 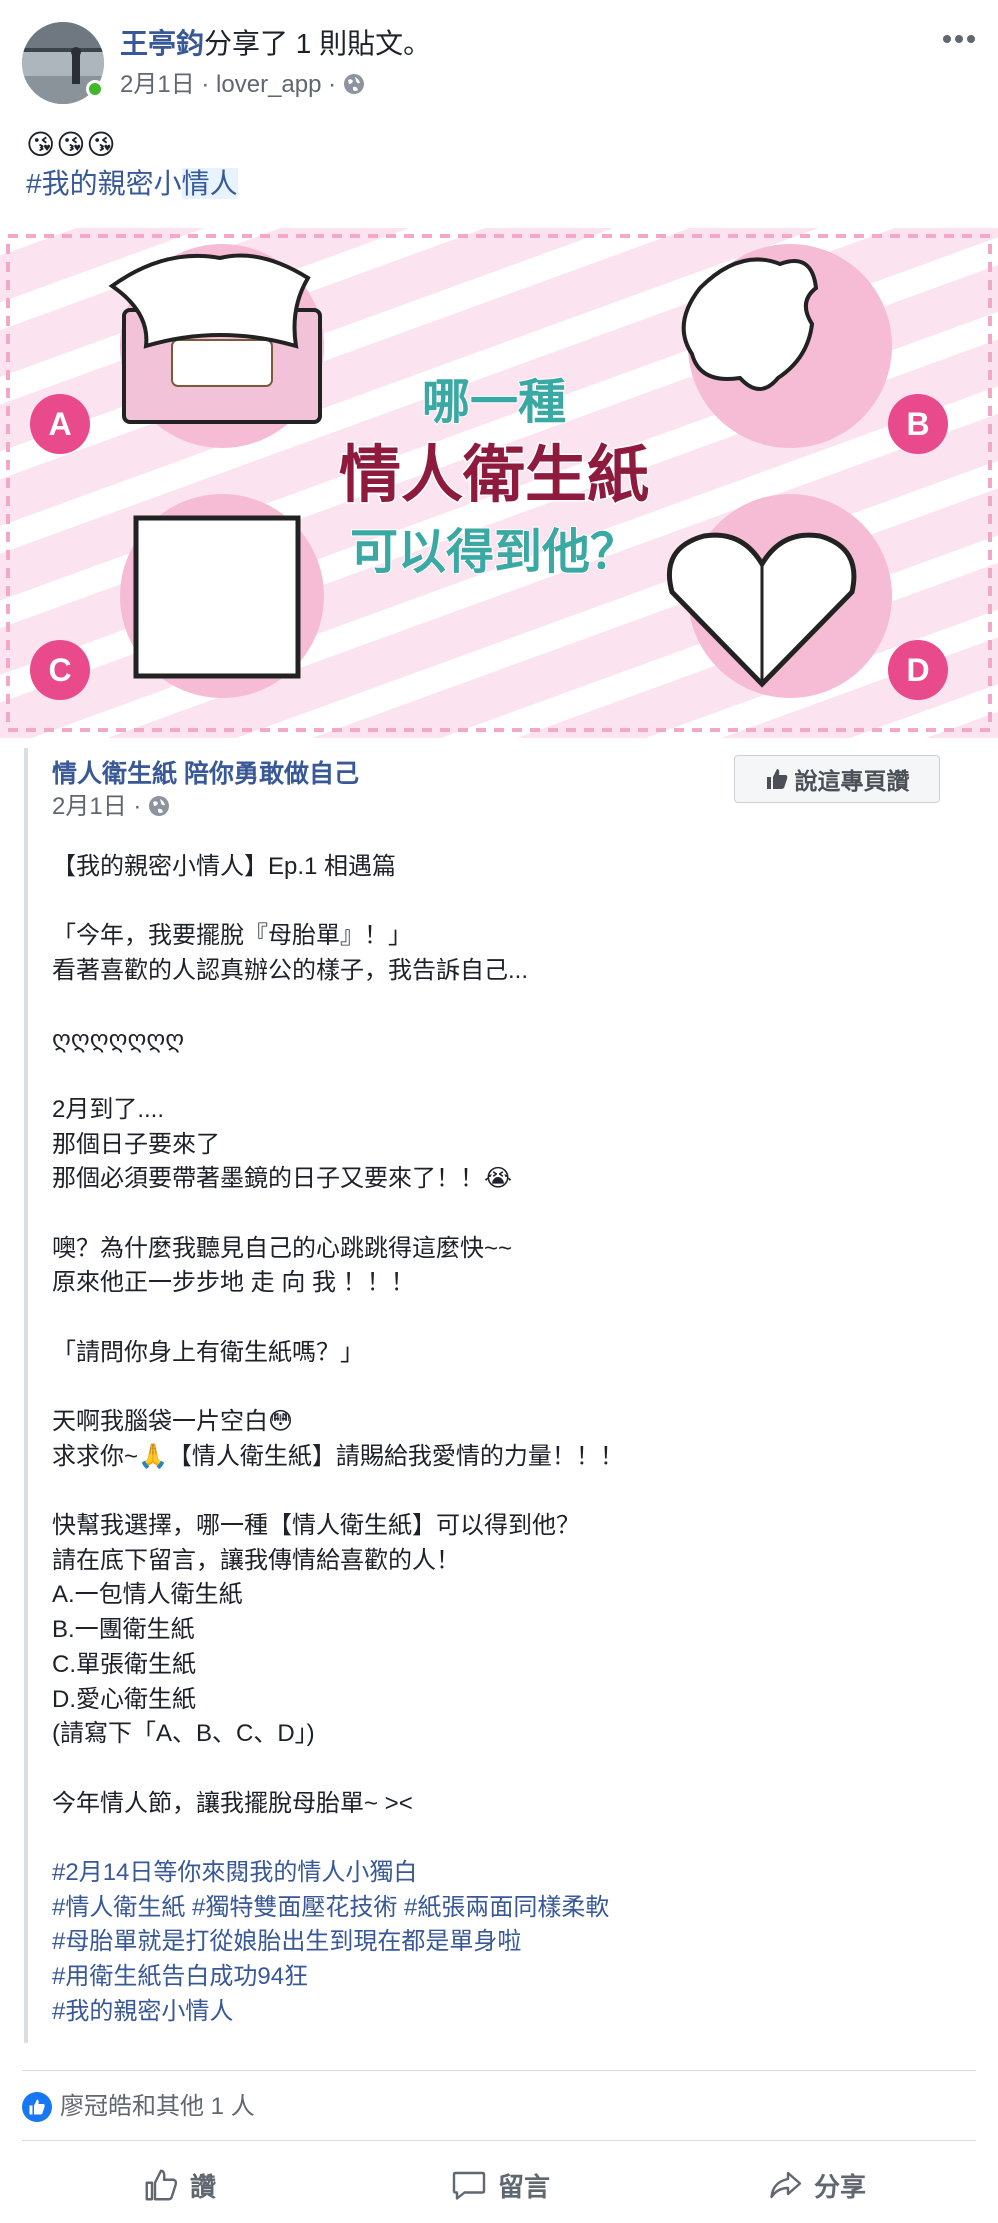 I want to click on hashtag-highlight: 情人, so click(x=209, y=183).